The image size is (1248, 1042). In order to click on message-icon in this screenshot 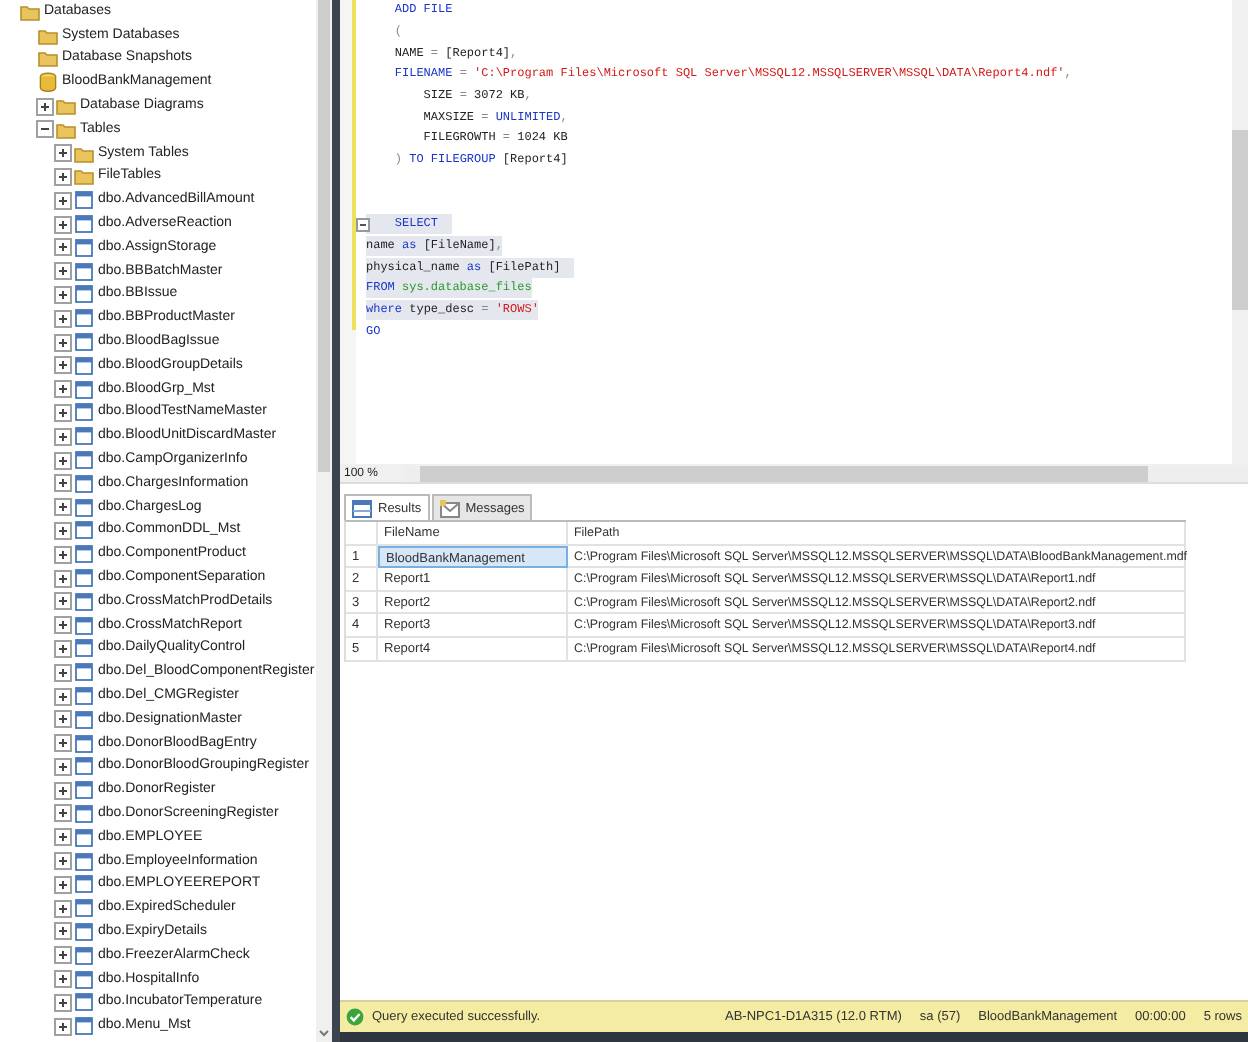, I will do `click(449, 508)`.